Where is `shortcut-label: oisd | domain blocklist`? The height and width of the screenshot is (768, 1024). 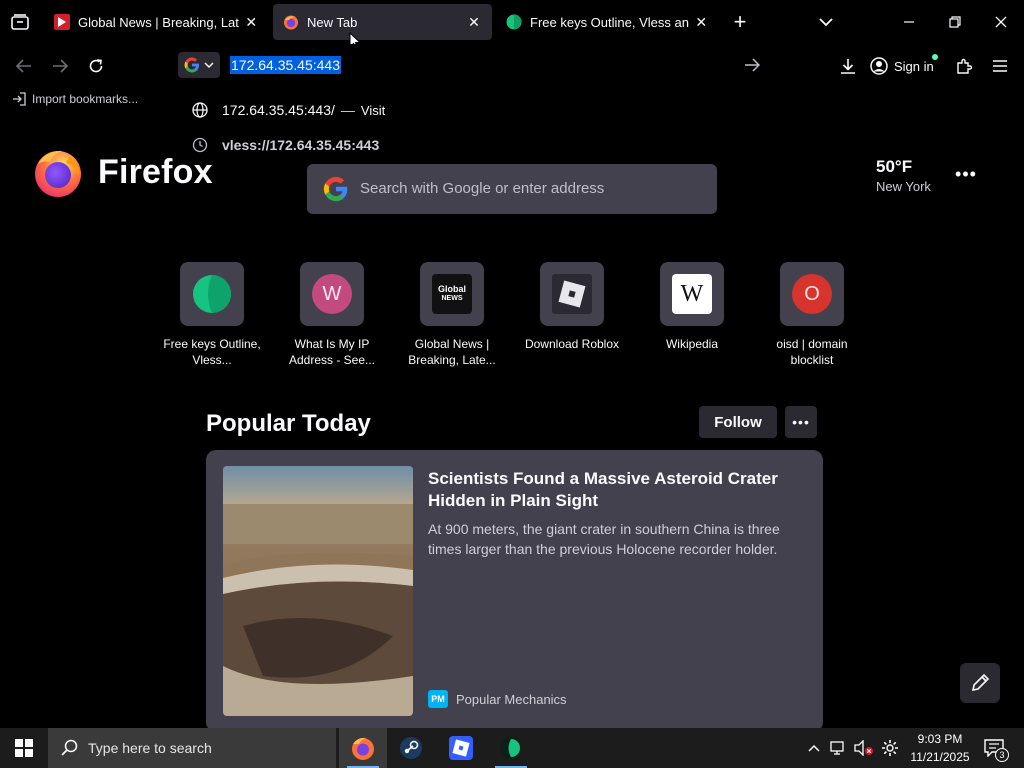 shortcut-label: oisd | domain blocklist is located at coordinates (812, 352).